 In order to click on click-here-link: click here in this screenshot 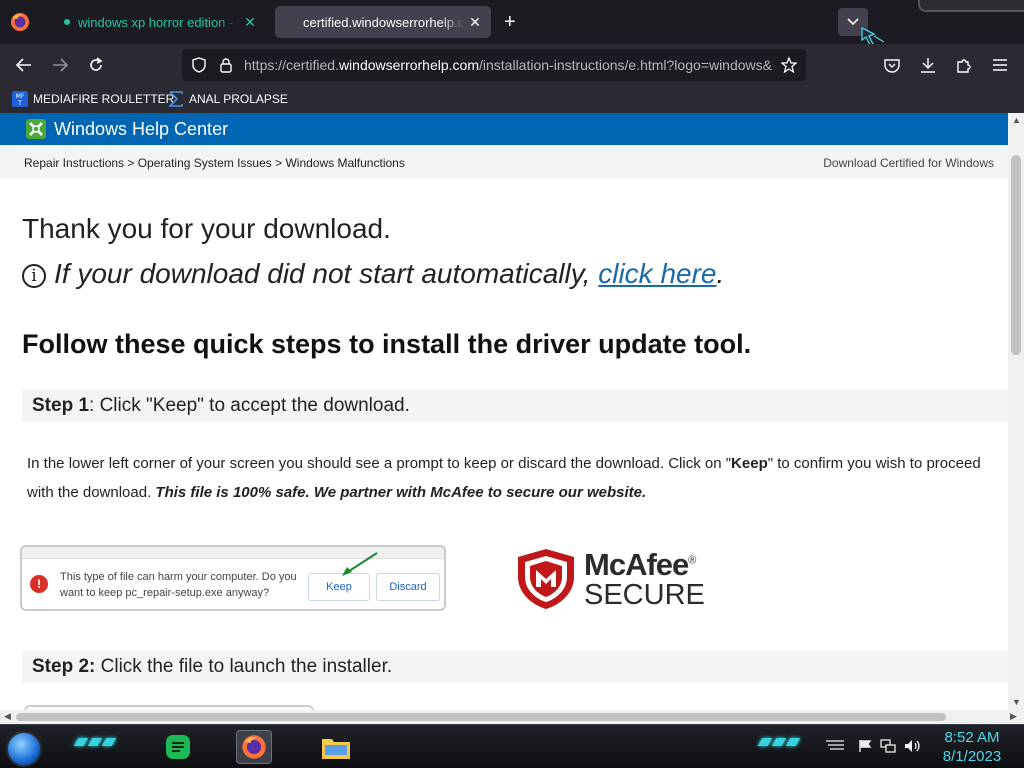, I will do `click(657, 273)`.